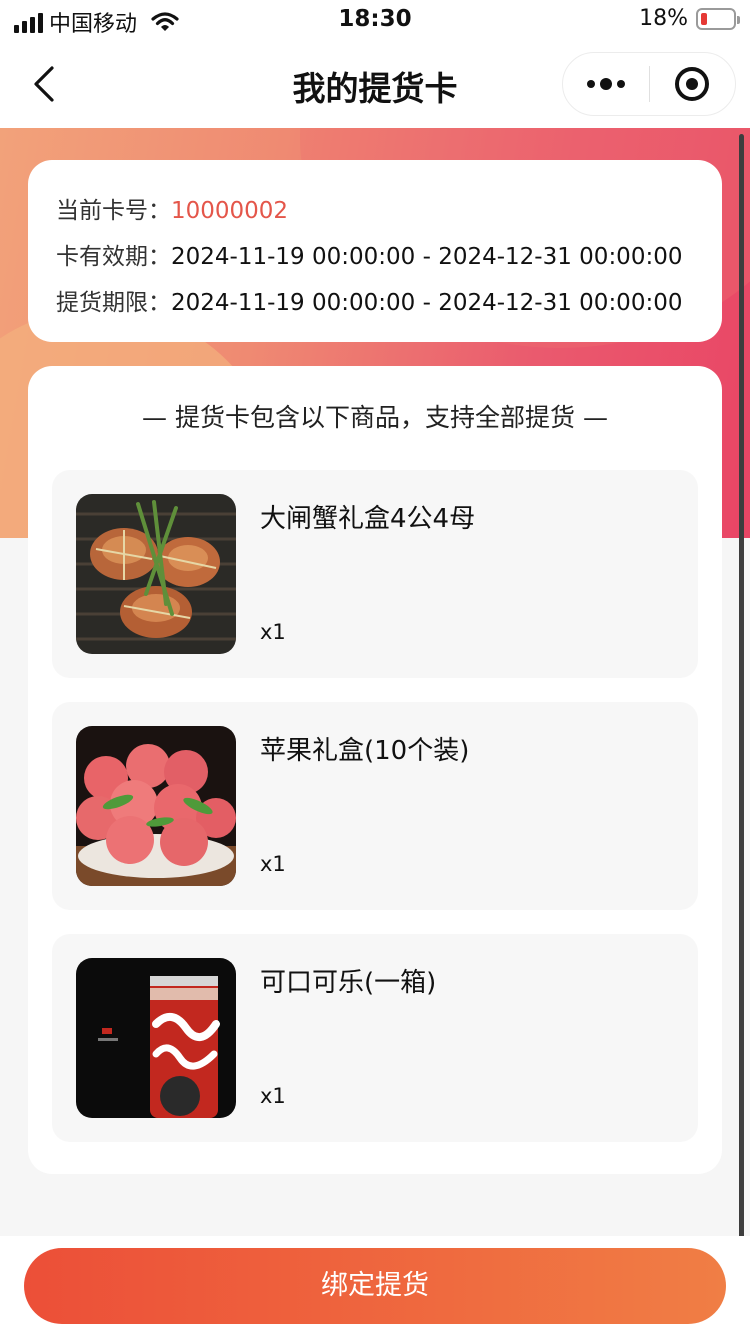 This screenshot has width=750, height=1334. I want to click on mini-program-capsule, so click(649, 84).